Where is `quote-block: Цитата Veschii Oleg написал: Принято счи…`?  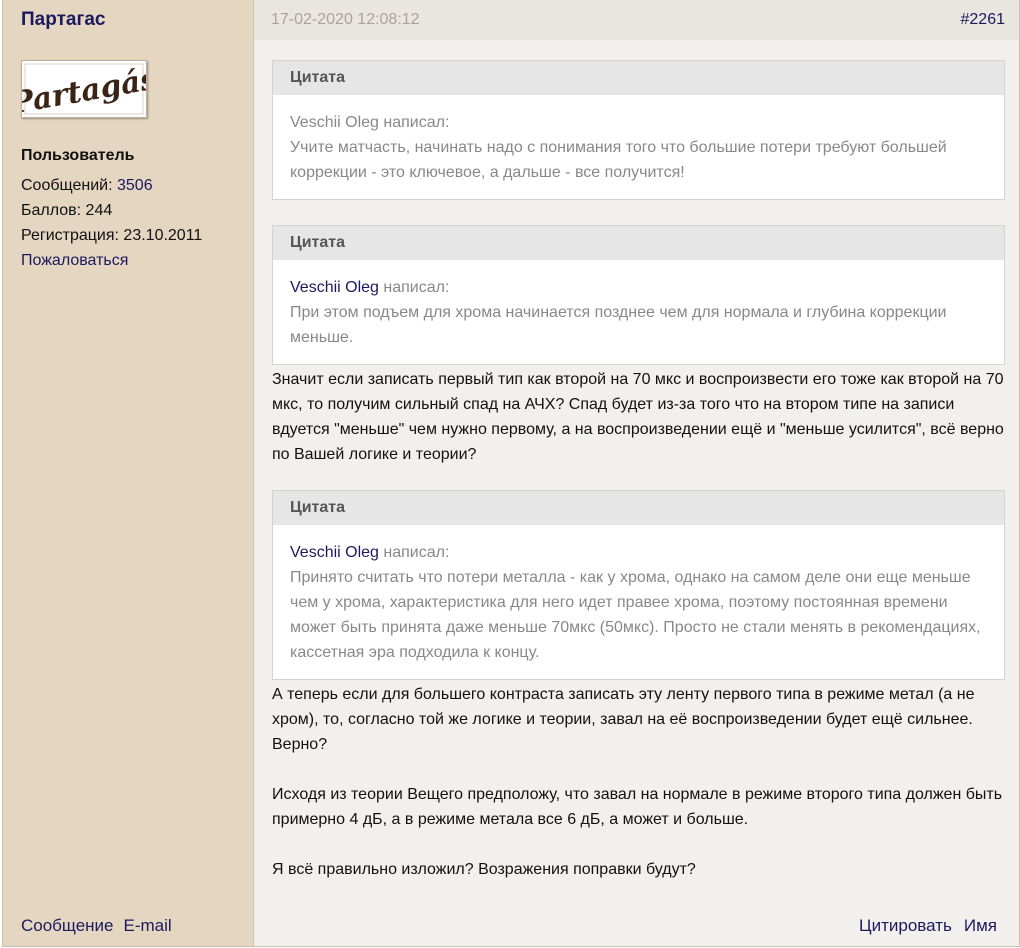 quote-block: Цитата Veschii Oleg написал: Принято счи… is located at coordinates (638, 585).